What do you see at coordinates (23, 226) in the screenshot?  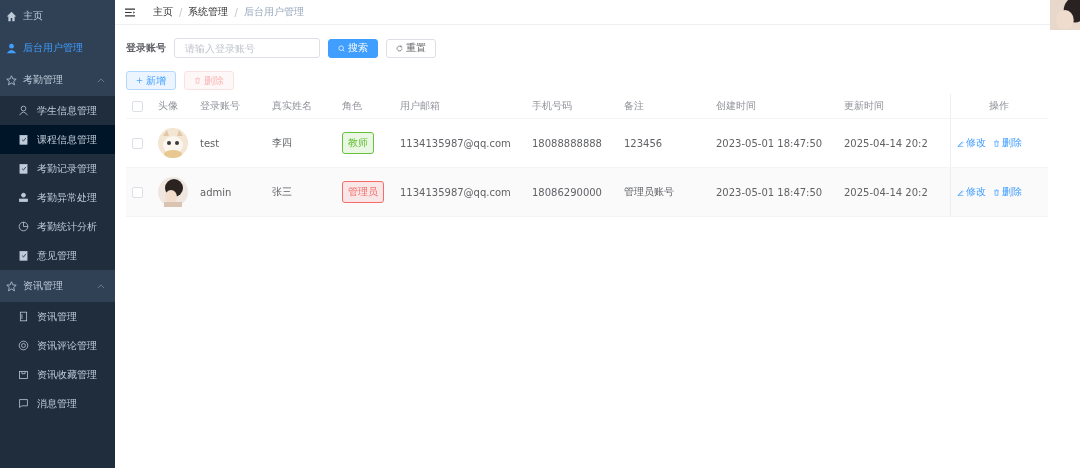 I see `pie-chart-icon` at bounding box center [23, 226].